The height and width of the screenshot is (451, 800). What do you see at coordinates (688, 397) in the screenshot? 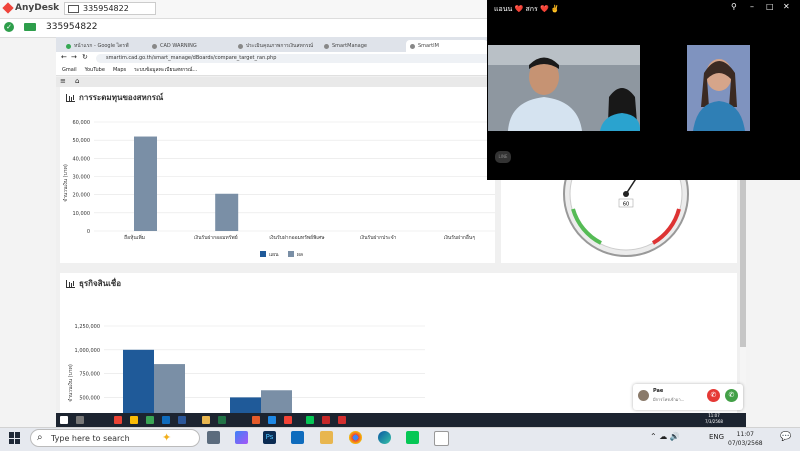
I see `incoming-call-notification: Pae มีการโทรเข้ามา... ✆ ✆` at bounding box center [688, 397].